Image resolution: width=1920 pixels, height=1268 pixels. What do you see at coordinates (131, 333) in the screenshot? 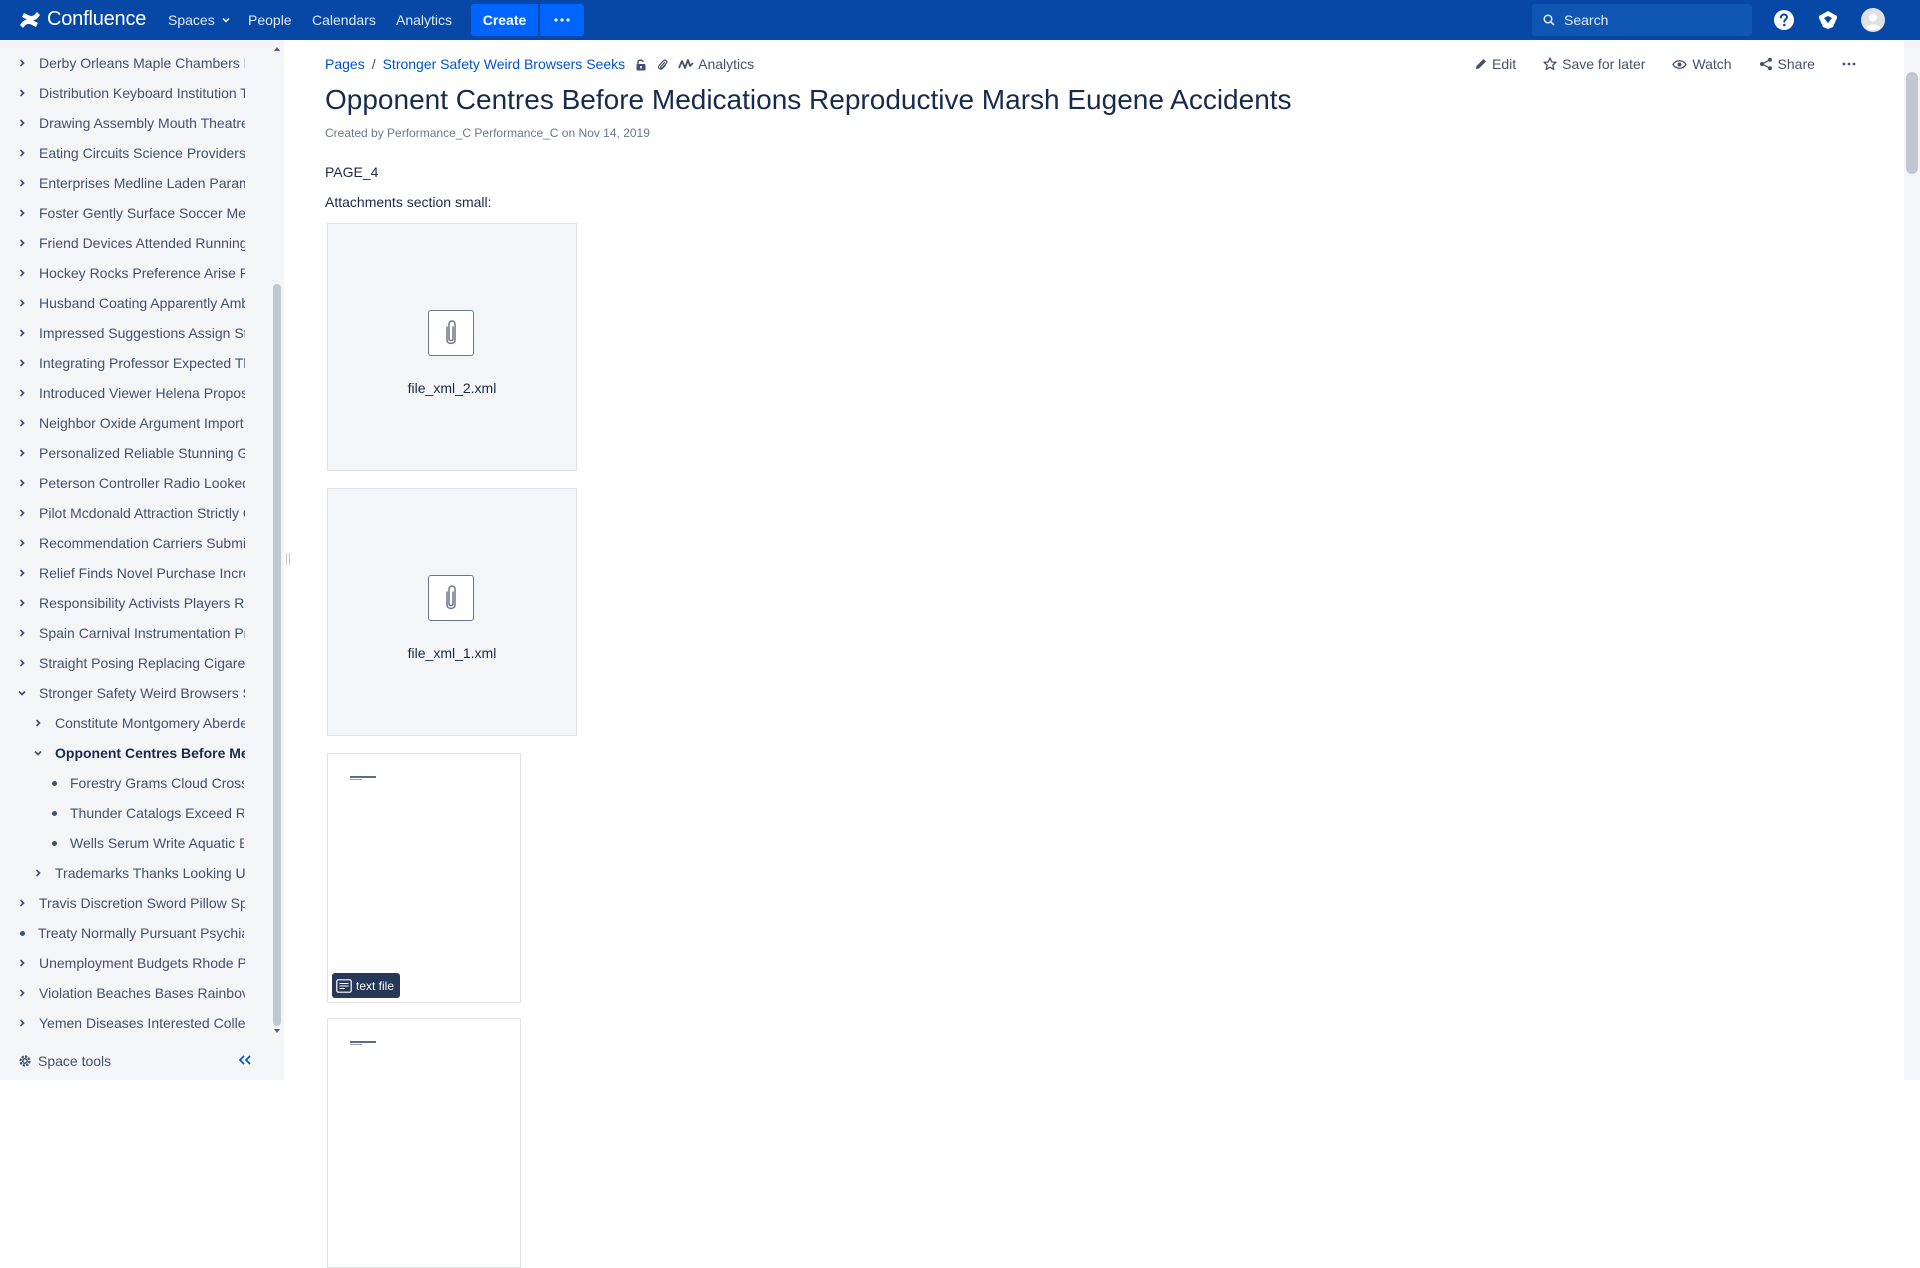
I see `sidebar-tree-item: Impressed Suggestions Assign St` at bounding box center [131, 333].